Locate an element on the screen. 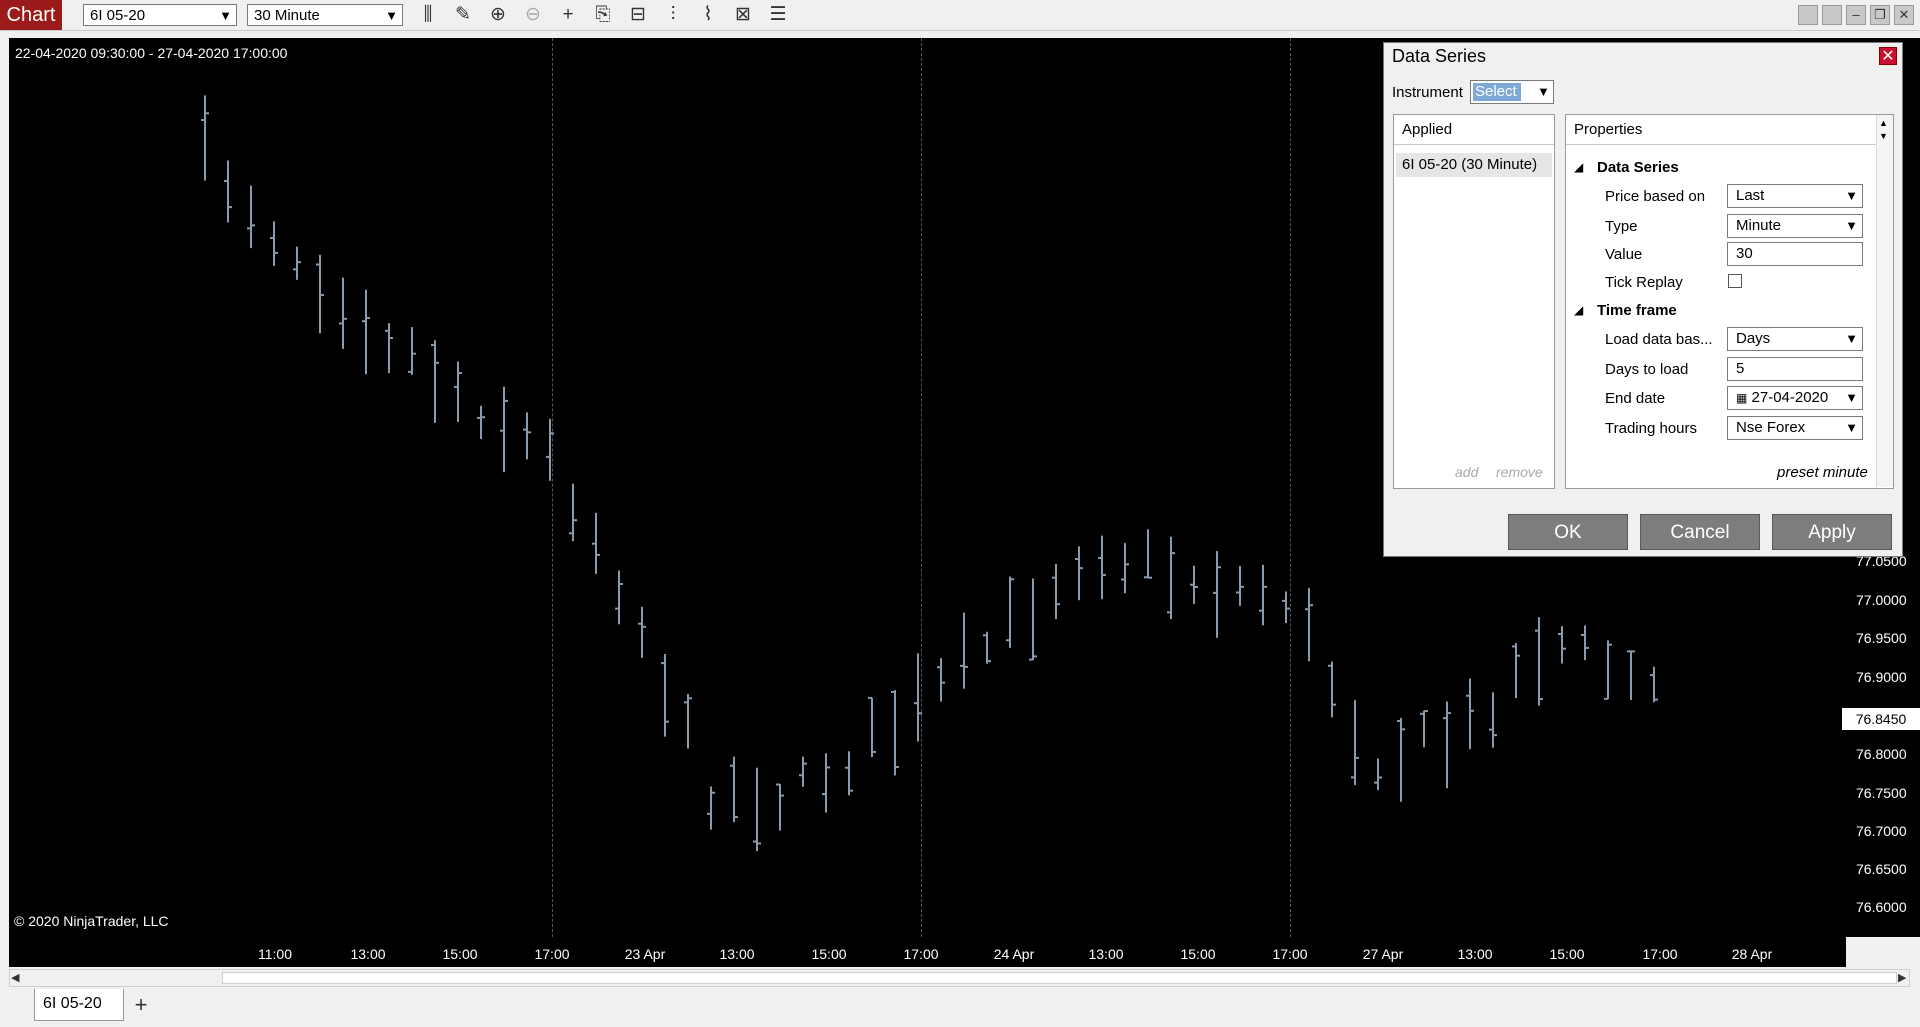 This screenshot has height=1027, width=1920. days-to-load-input: 5 is located at coordinates (1795, 369).